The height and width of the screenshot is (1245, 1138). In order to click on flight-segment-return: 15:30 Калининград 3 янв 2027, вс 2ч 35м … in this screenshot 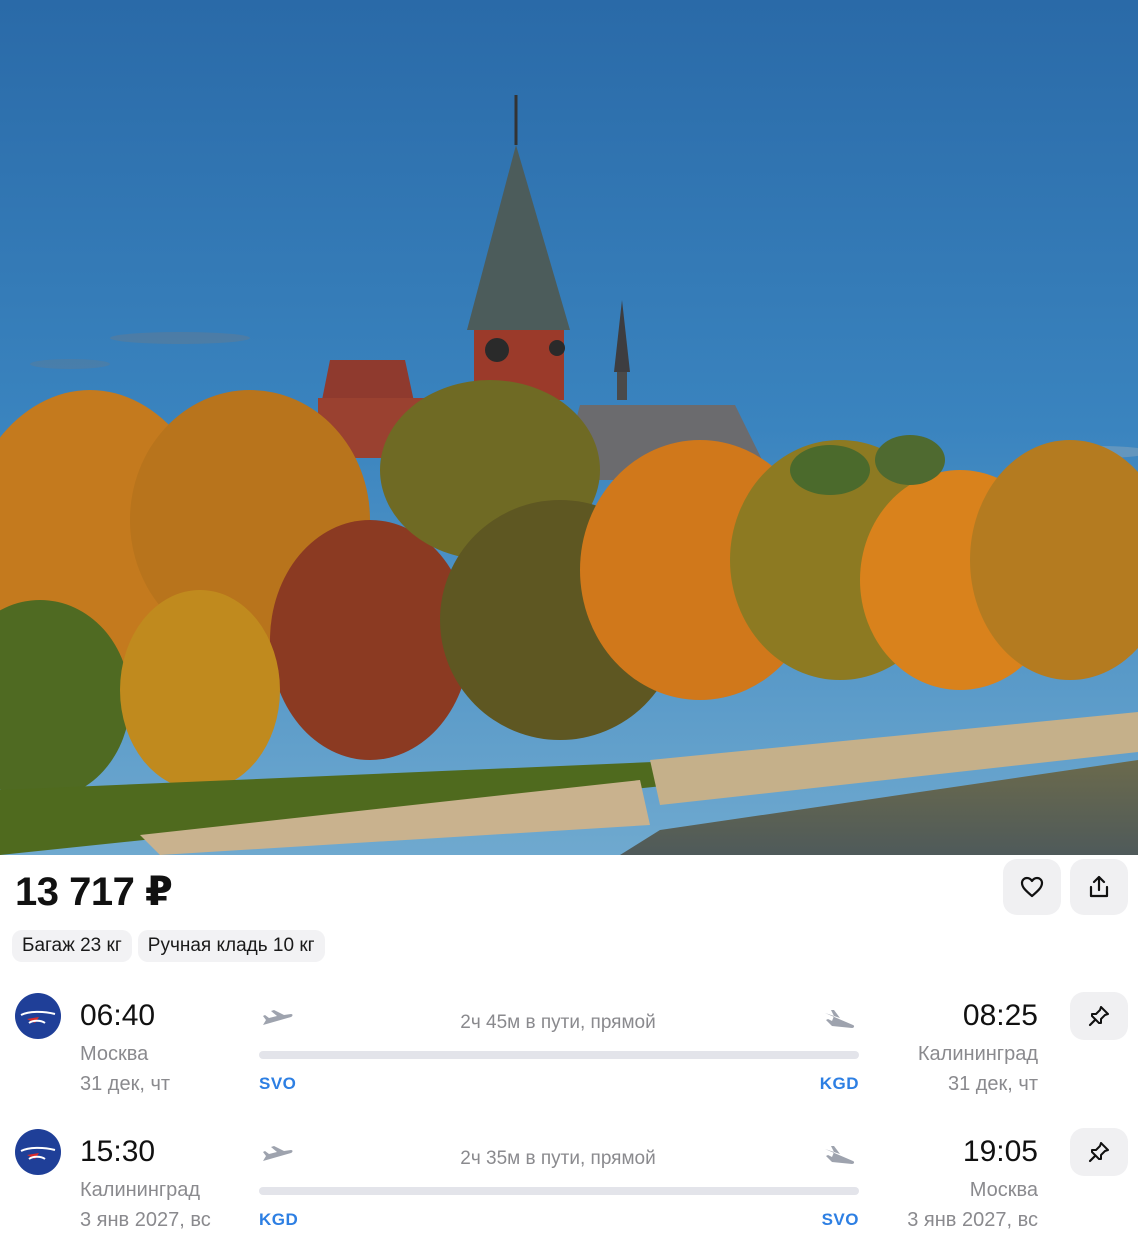, I will do `click(569, 1185)`.